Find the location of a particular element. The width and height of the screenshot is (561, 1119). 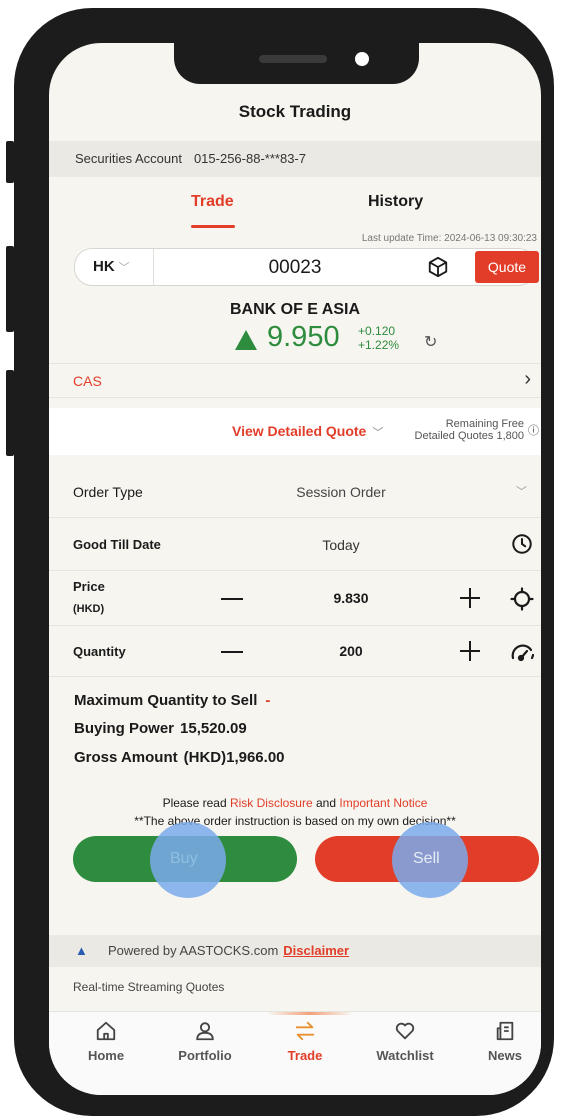

camera-dot is located at coordinates (362, 59).